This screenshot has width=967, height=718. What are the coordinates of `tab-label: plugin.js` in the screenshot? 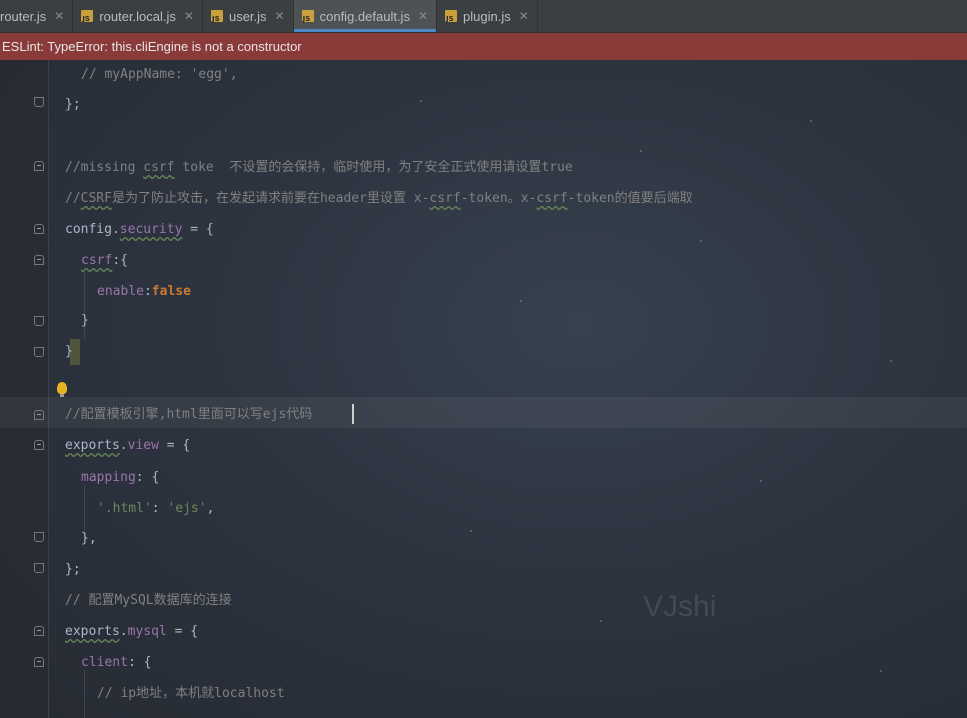 It's located at (487, 16).